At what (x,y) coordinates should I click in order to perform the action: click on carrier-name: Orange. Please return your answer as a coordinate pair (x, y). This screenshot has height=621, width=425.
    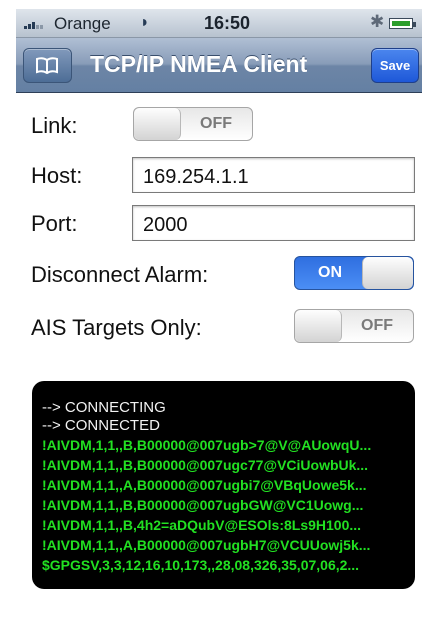
    Looking at the image, I should click on (82, 23).